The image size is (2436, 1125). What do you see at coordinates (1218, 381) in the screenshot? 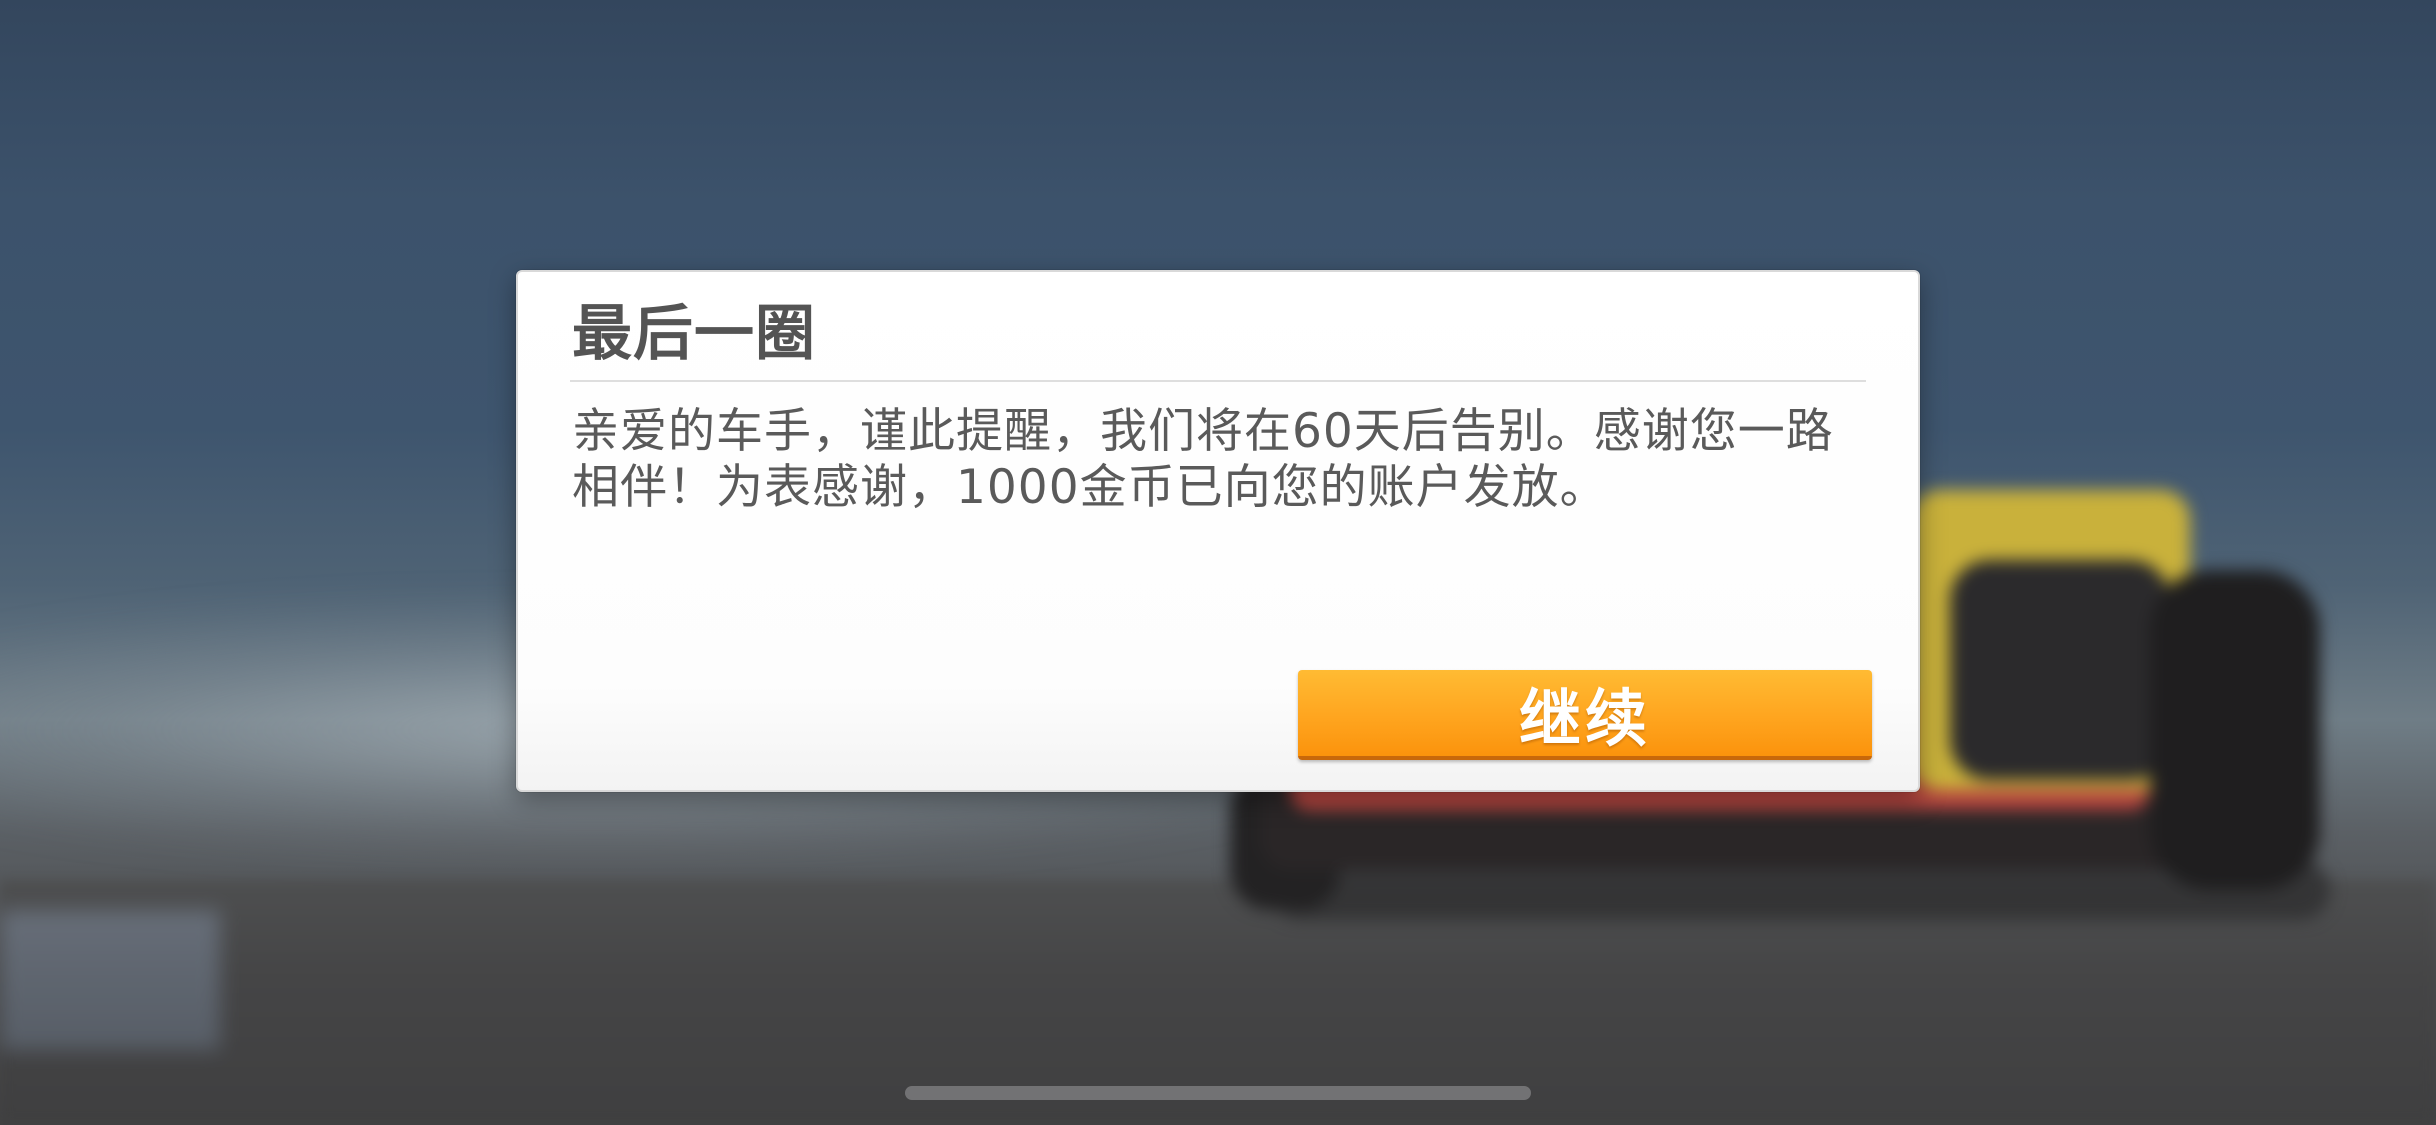
I see `title-divider` at bounding box center [1218, 381].